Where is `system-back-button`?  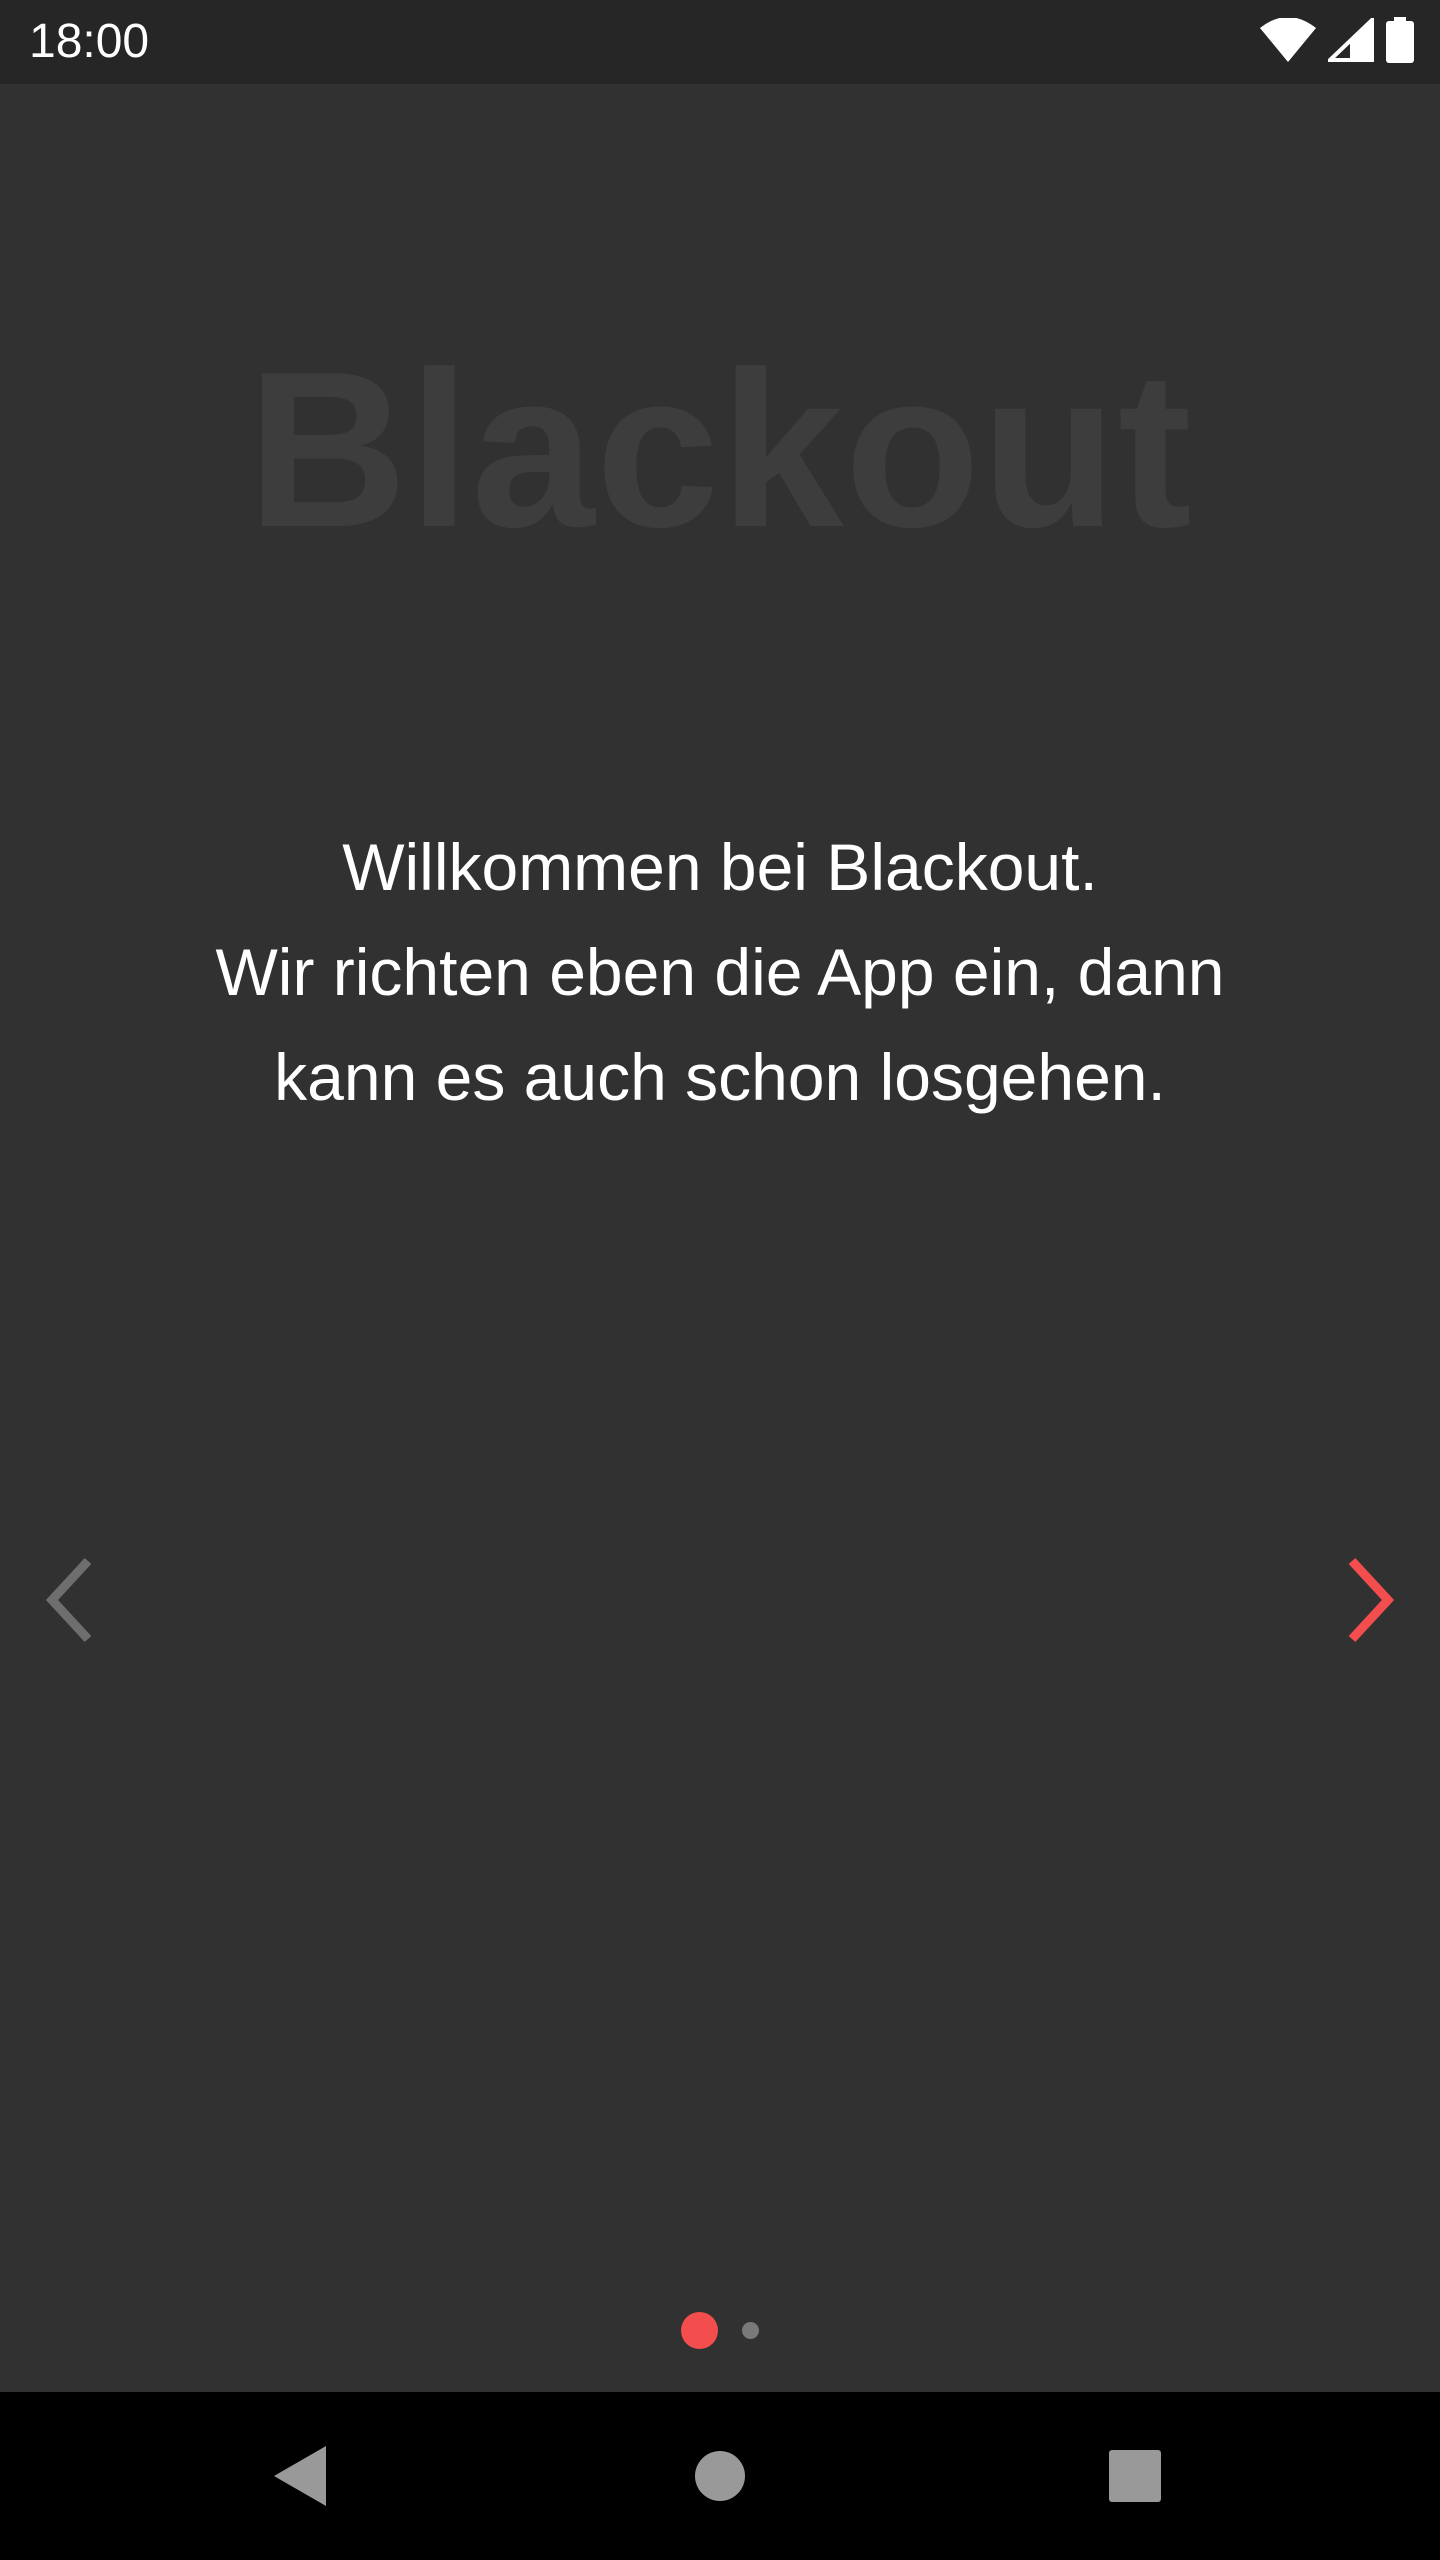
system-back-button is located at coordinates (300, 2476).